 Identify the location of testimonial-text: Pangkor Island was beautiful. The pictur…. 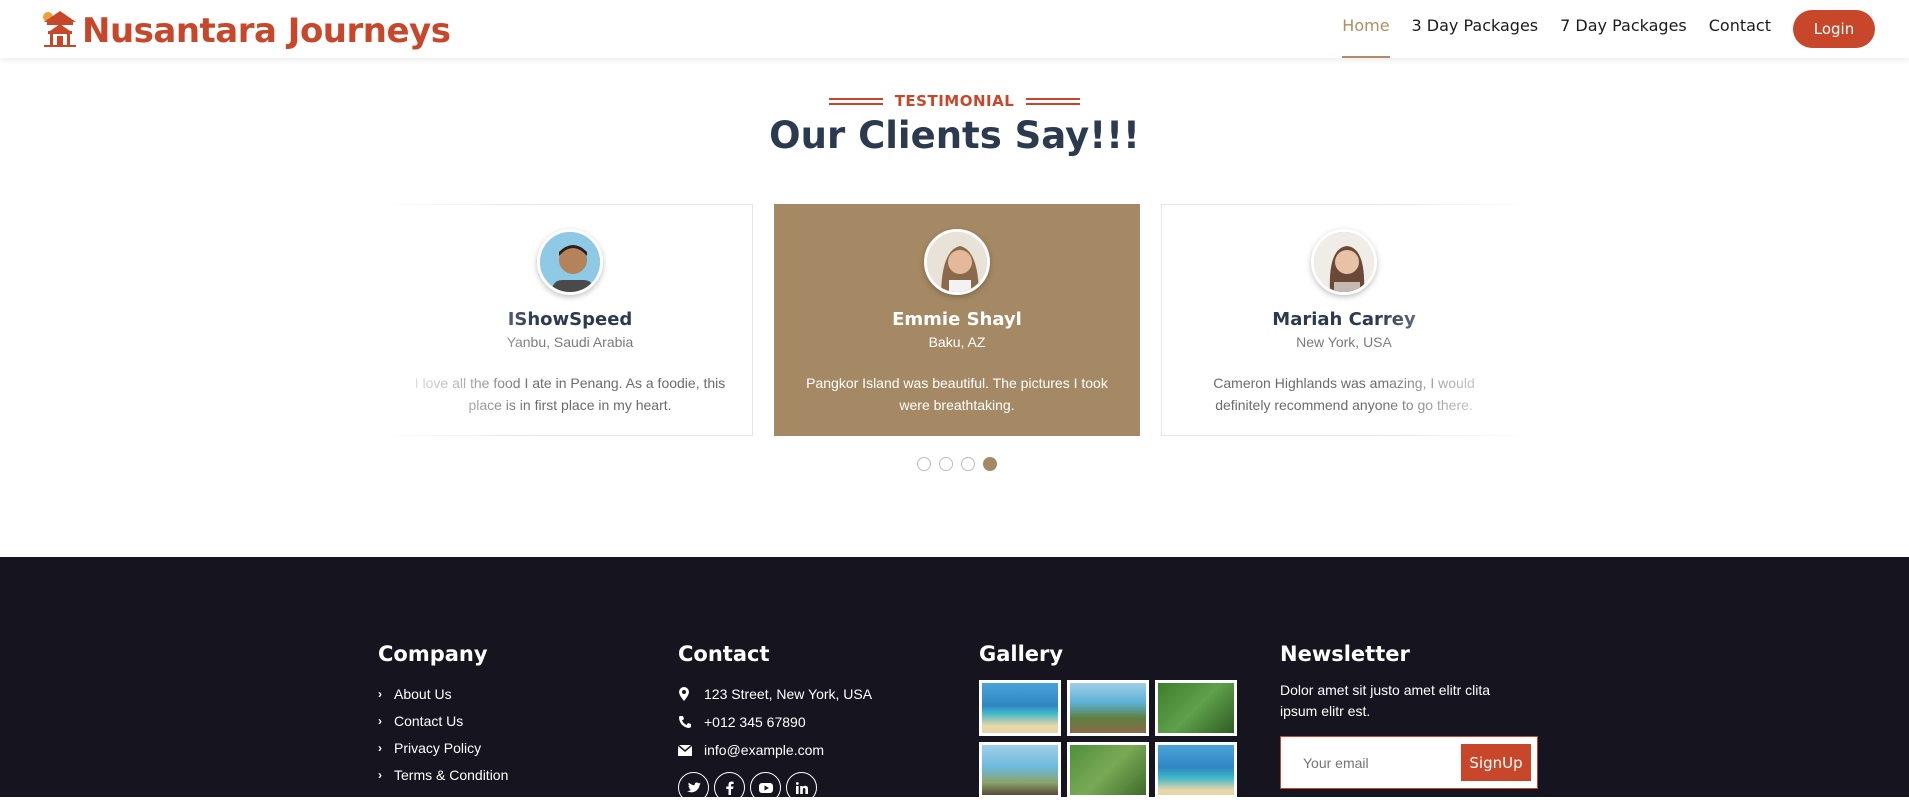
(957, 394).